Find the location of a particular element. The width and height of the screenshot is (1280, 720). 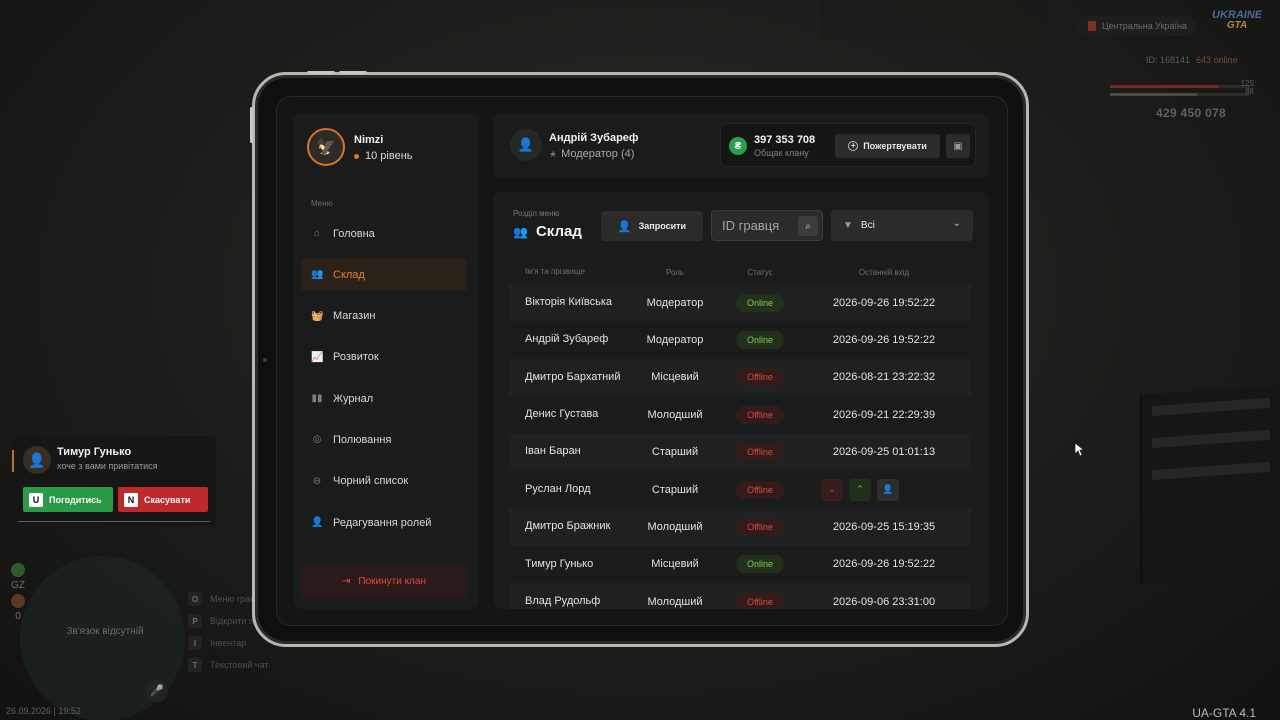

logo-subtext: GTA is located at coordinates (1237, 25).